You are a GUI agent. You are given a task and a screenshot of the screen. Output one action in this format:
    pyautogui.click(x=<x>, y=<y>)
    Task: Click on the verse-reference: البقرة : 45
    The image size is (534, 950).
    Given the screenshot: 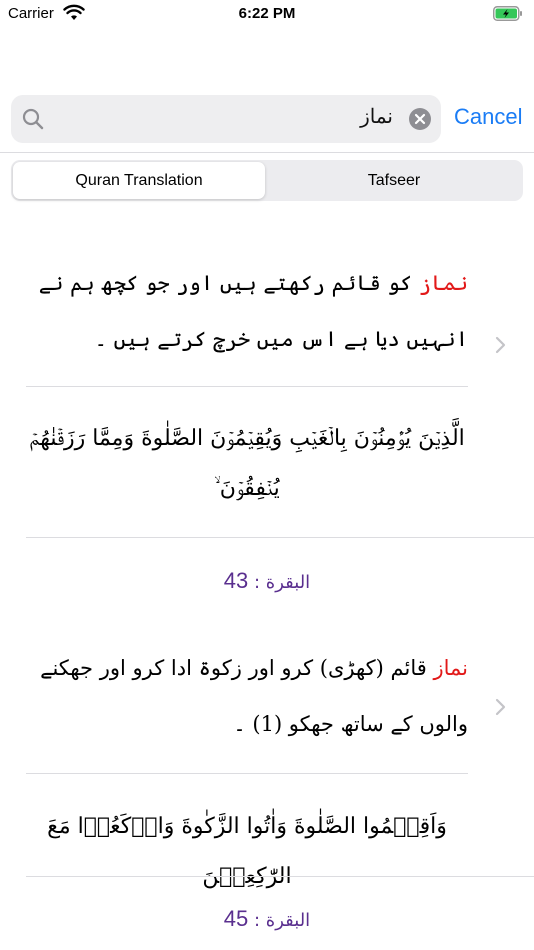 What is the action you would take?
    pyautogui.click(x=267, y=918)
    